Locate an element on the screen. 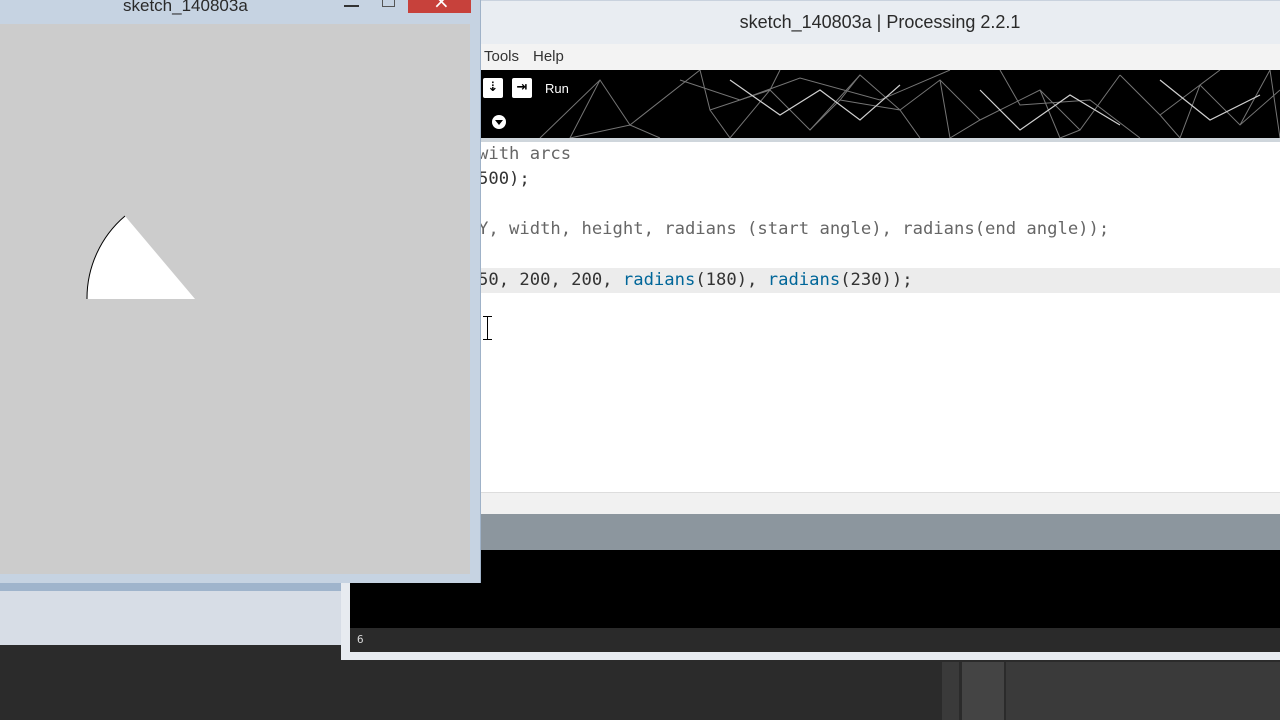  code-line-2: 500); is located at coordinates (505, 179).